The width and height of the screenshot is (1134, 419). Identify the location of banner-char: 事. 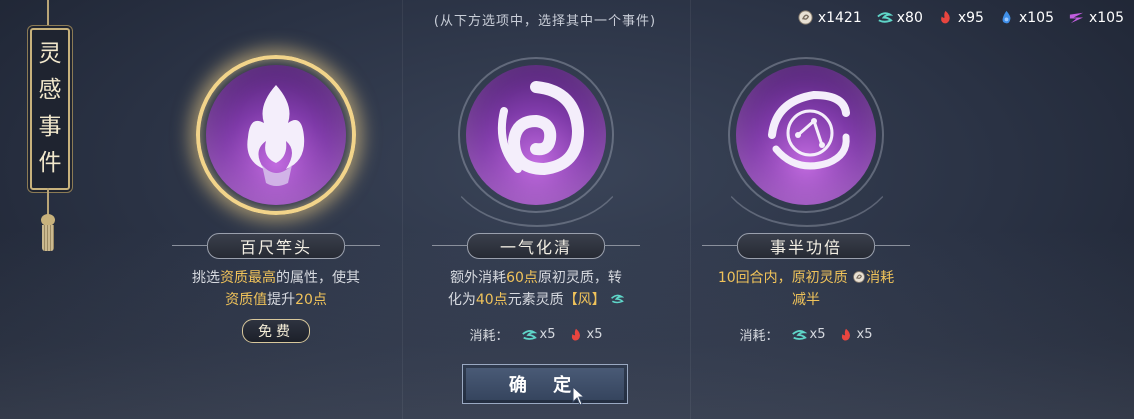
(50, 126).